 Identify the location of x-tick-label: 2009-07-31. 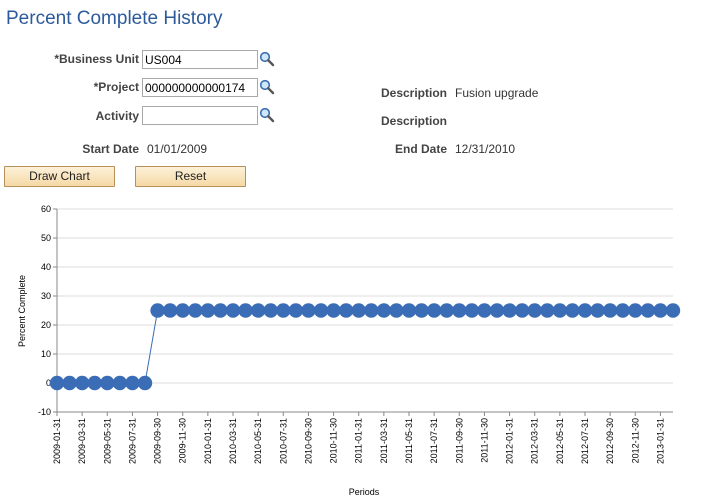
(132, 441).